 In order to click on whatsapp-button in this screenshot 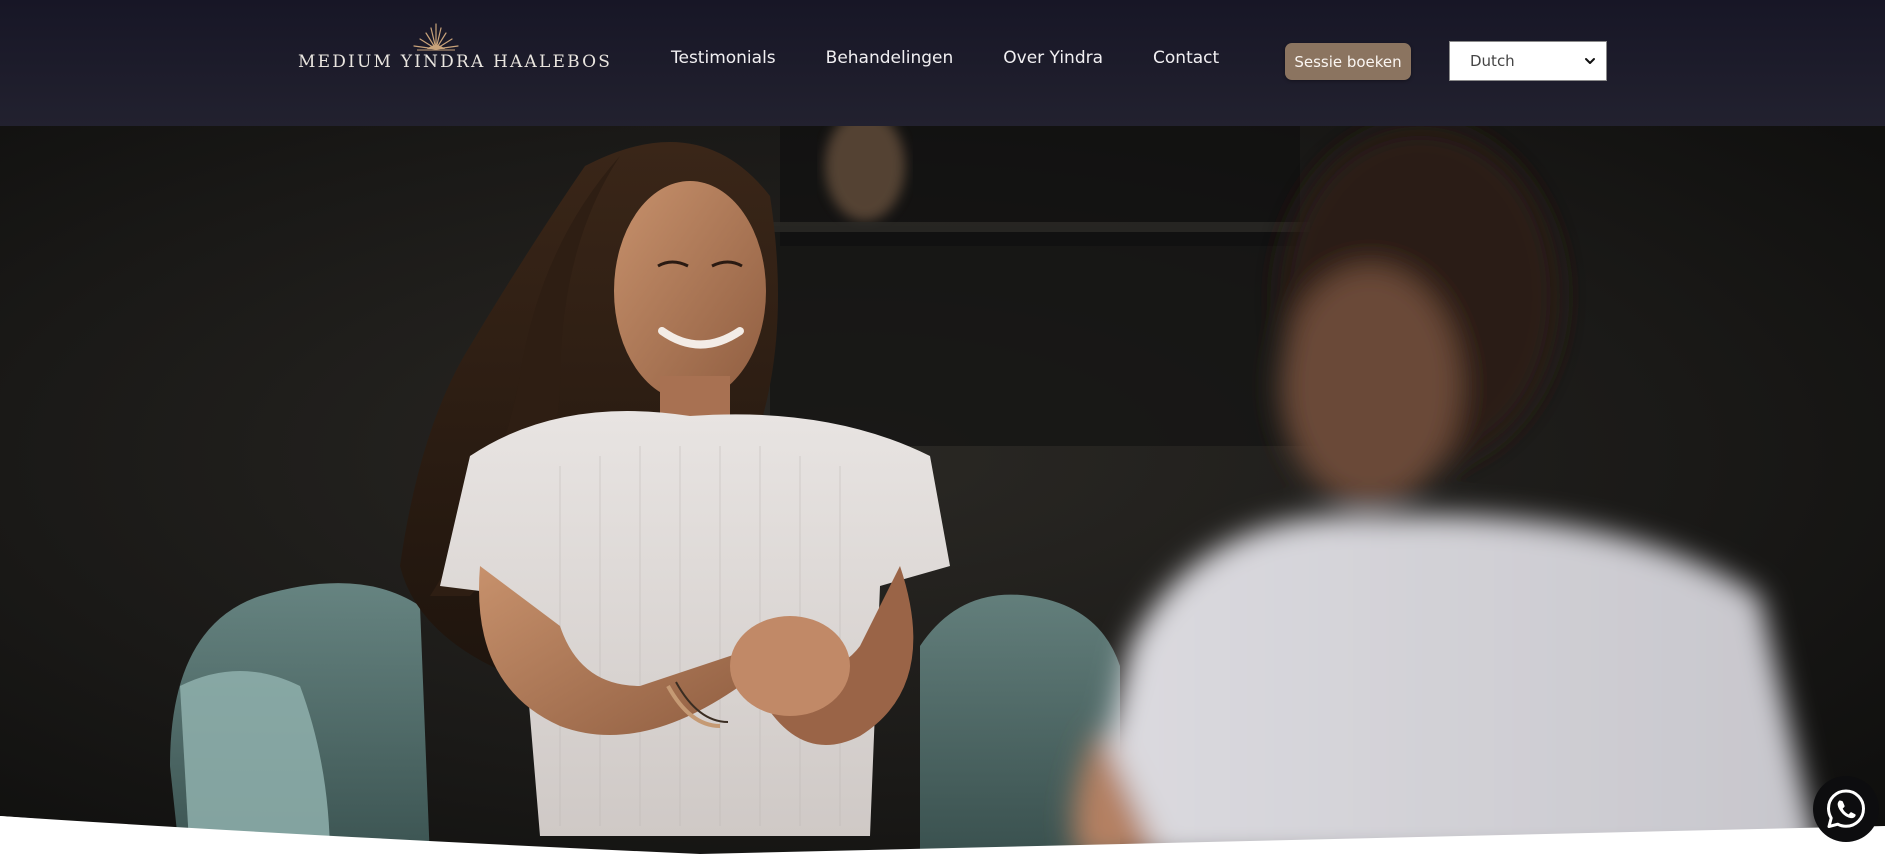, I will do `click(1846, 809)`.